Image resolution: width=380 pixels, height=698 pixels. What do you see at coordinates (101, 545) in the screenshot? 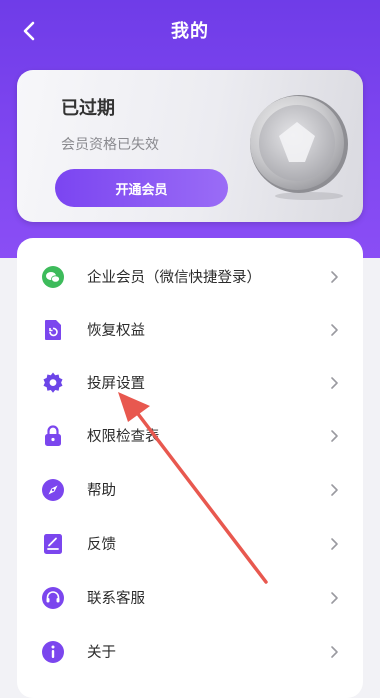
I see `menu-label: 反馈` at bounding box center [101, 545].